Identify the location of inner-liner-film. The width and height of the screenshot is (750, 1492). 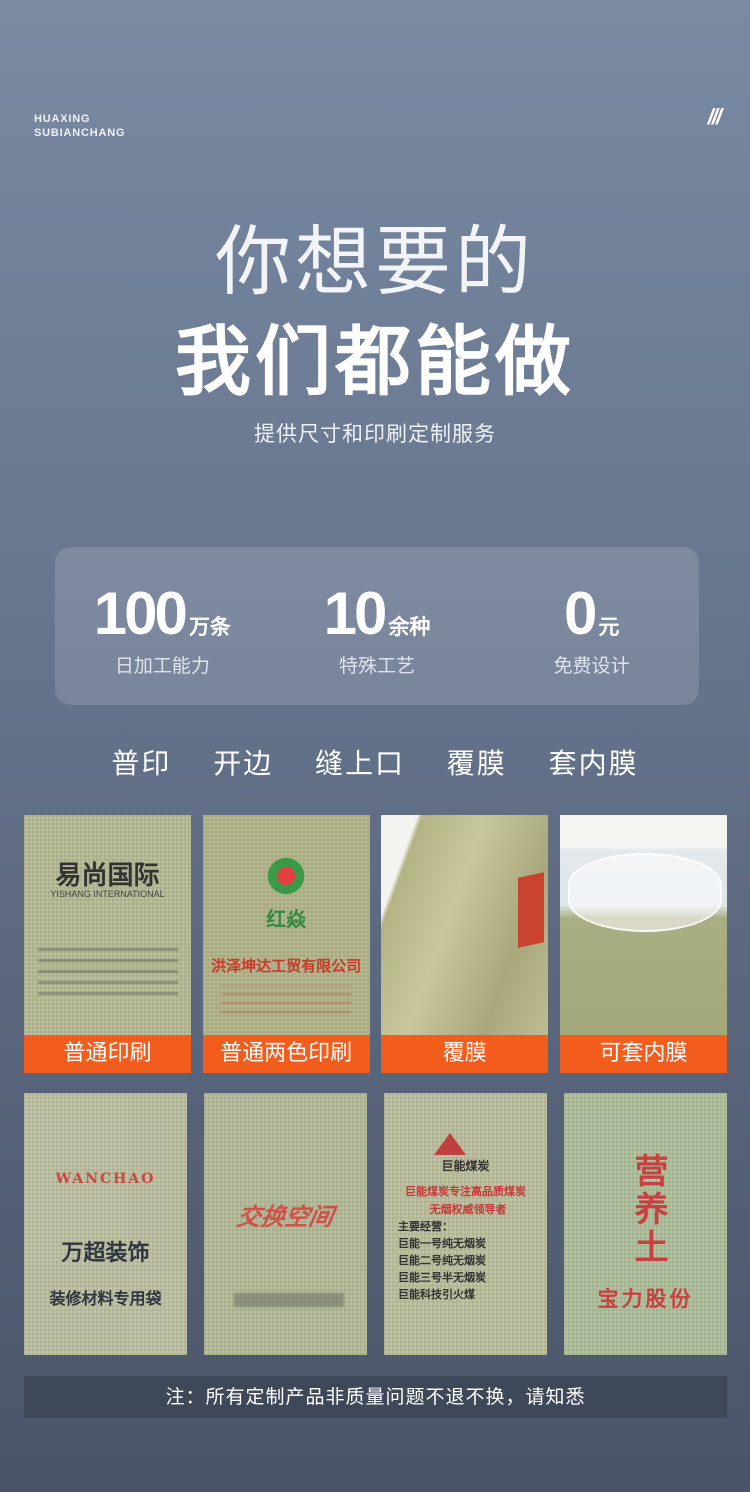
(644, 892).